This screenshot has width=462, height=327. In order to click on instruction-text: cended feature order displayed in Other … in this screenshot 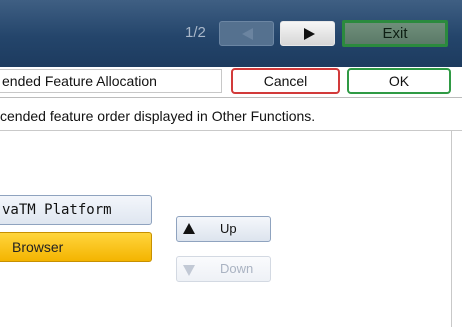, I will do `click(158, 116)`.